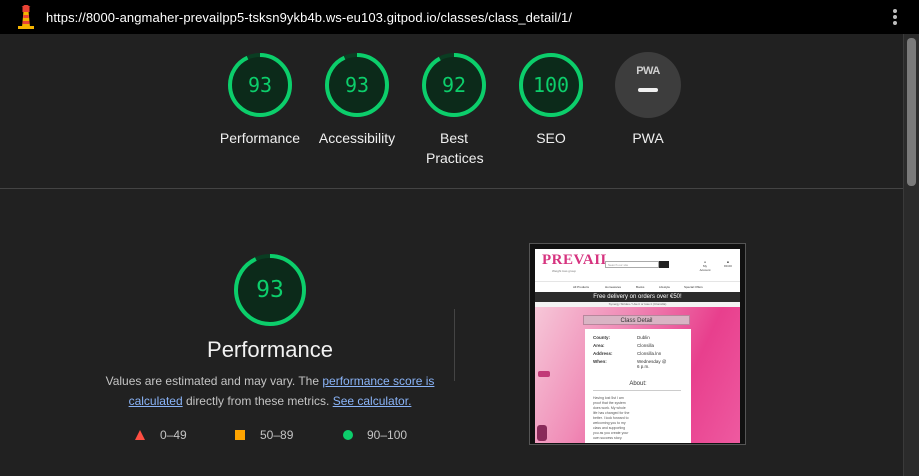 The width and height of the screenshot is (919, 476). Describe the element at coordinates (214, 381) in the screenshot. I see `note-prefix: Values are estimated and may vary. The` at that location.